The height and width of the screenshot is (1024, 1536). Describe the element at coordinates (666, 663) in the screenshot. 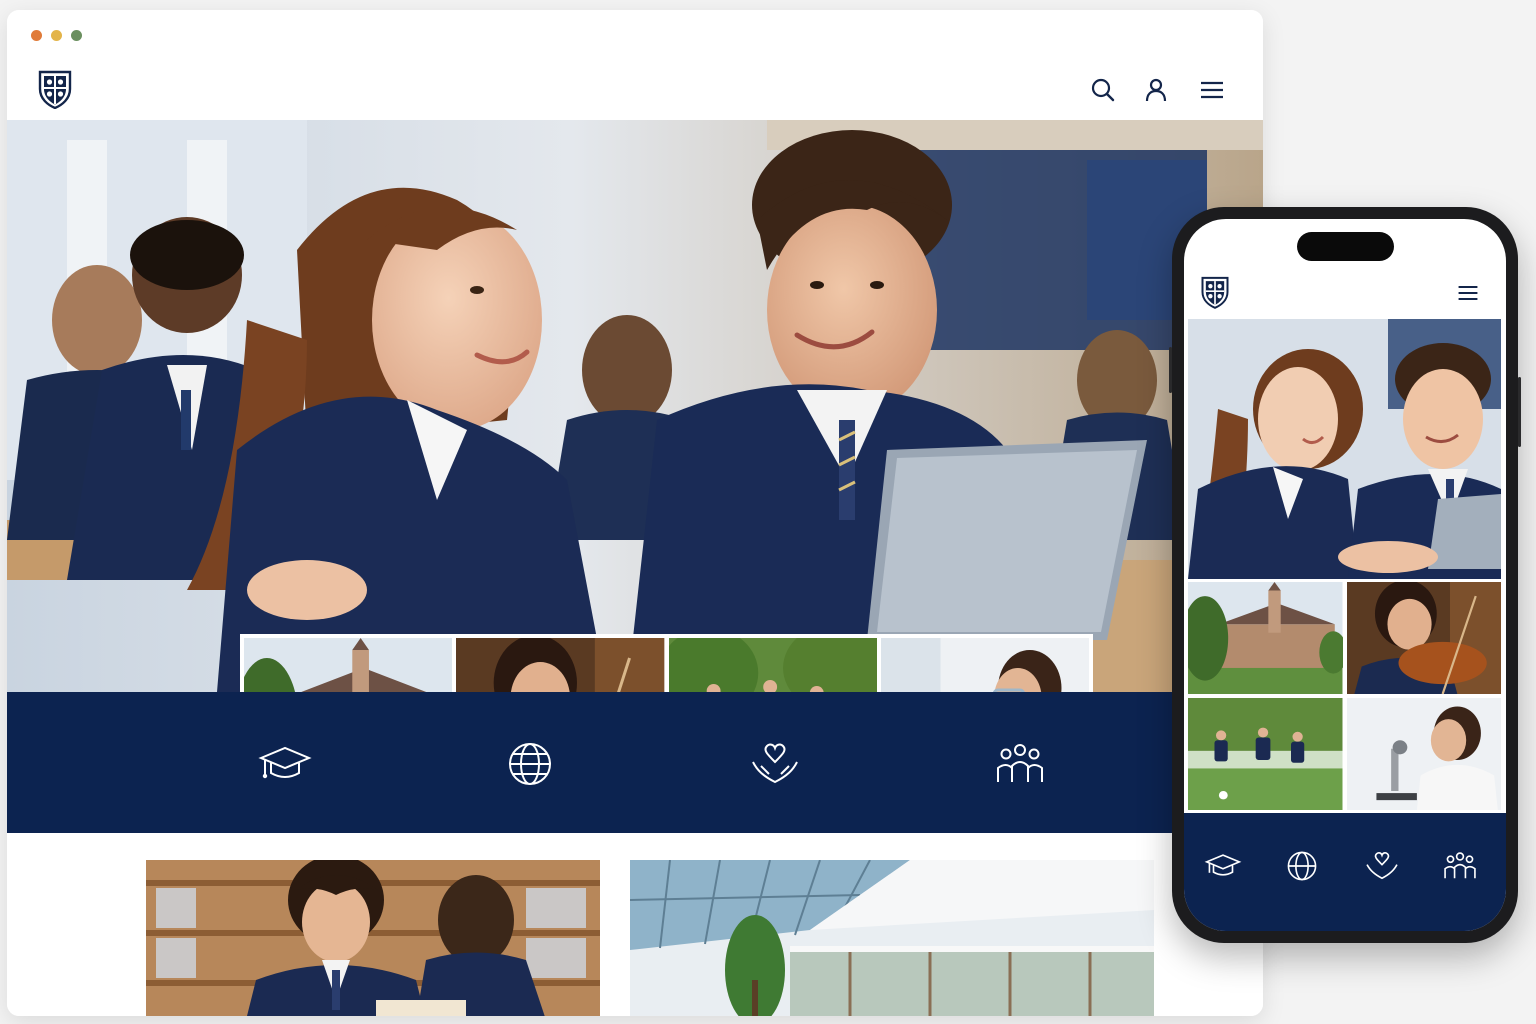

I see `hero-thumbnail-strip` at that location.